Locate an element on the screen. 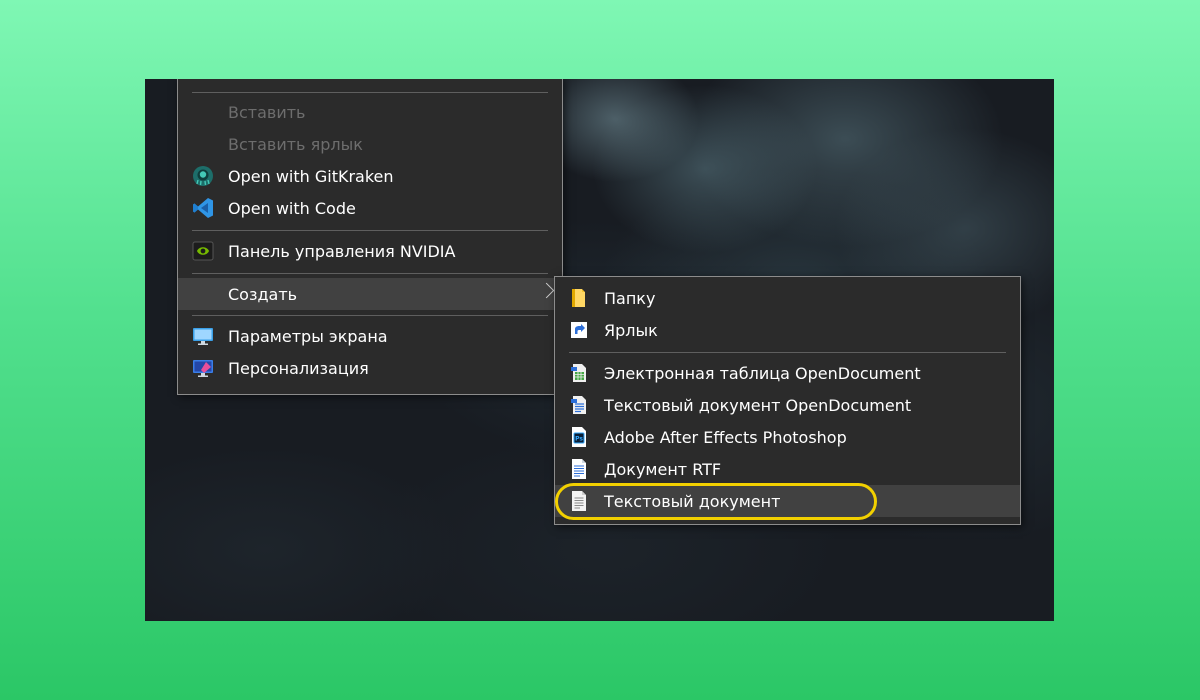  photoshop-icon: Ps is located at coordinates (579, 437).